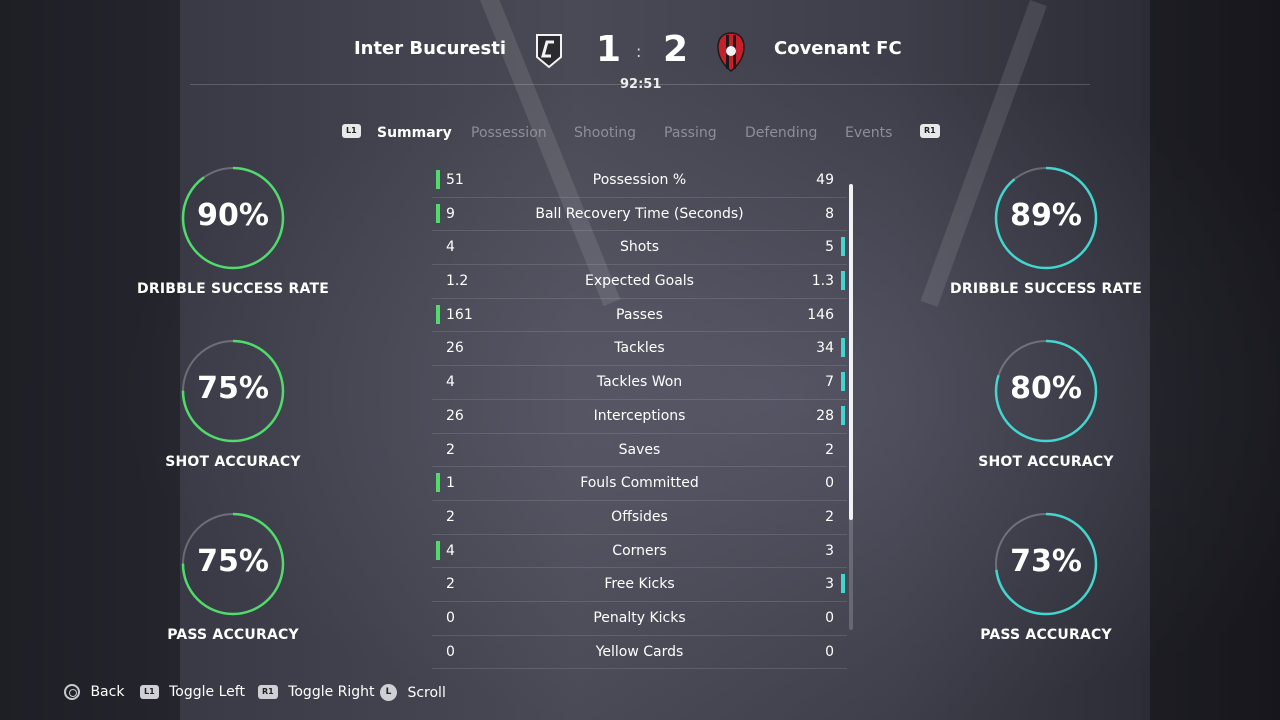  What do you see at coordinates (851, 352) in the screenshot?
I see `stats-scrollbar-thumb` at bounding box center [851, 352].